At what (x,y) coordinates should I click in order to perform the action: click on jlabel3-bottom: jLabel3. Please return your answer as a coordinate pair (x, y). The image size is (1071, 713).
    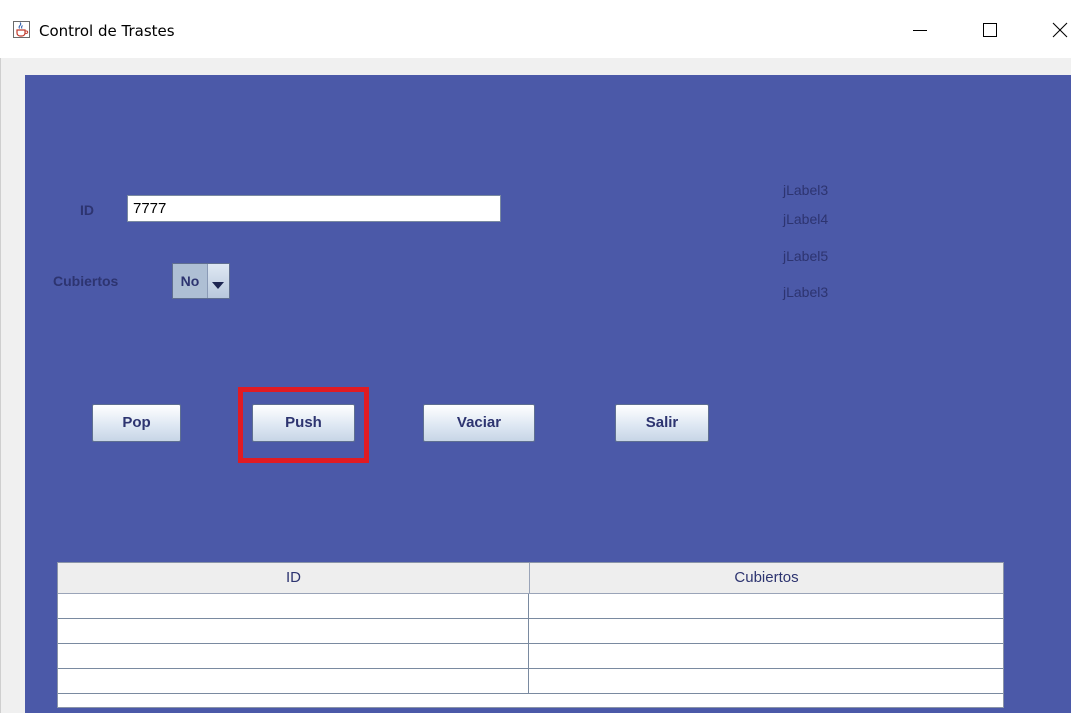
    Looking at the image, I should click on (806, 292).